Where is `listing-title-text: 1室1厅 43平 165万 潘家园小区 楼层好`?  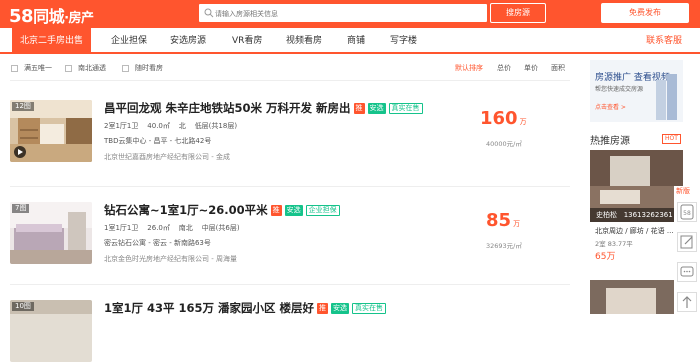 listing-title-text: 1室1厅 43平 165万 潘家园小区 楼层好 is located at coordinates (209, 308).